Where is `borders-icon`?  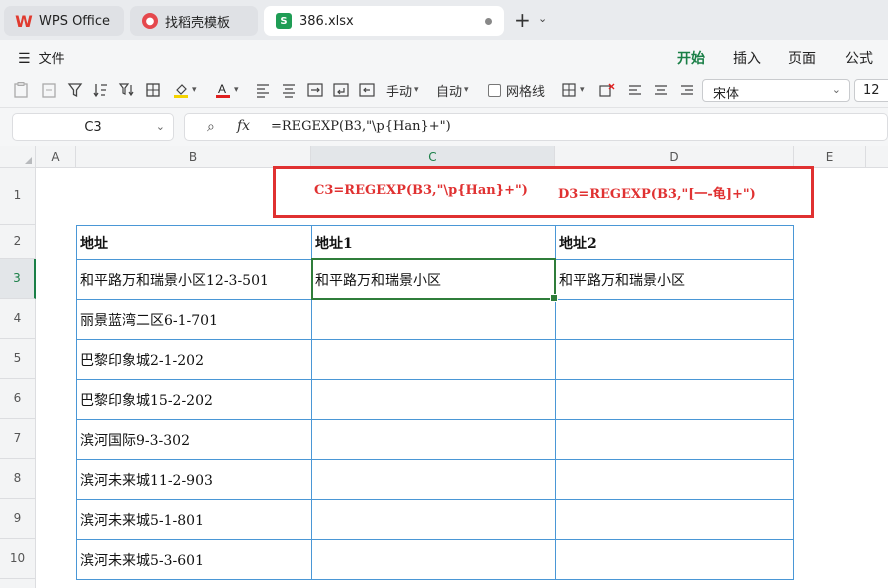 borders-icon is located at coordinates (153, 90).